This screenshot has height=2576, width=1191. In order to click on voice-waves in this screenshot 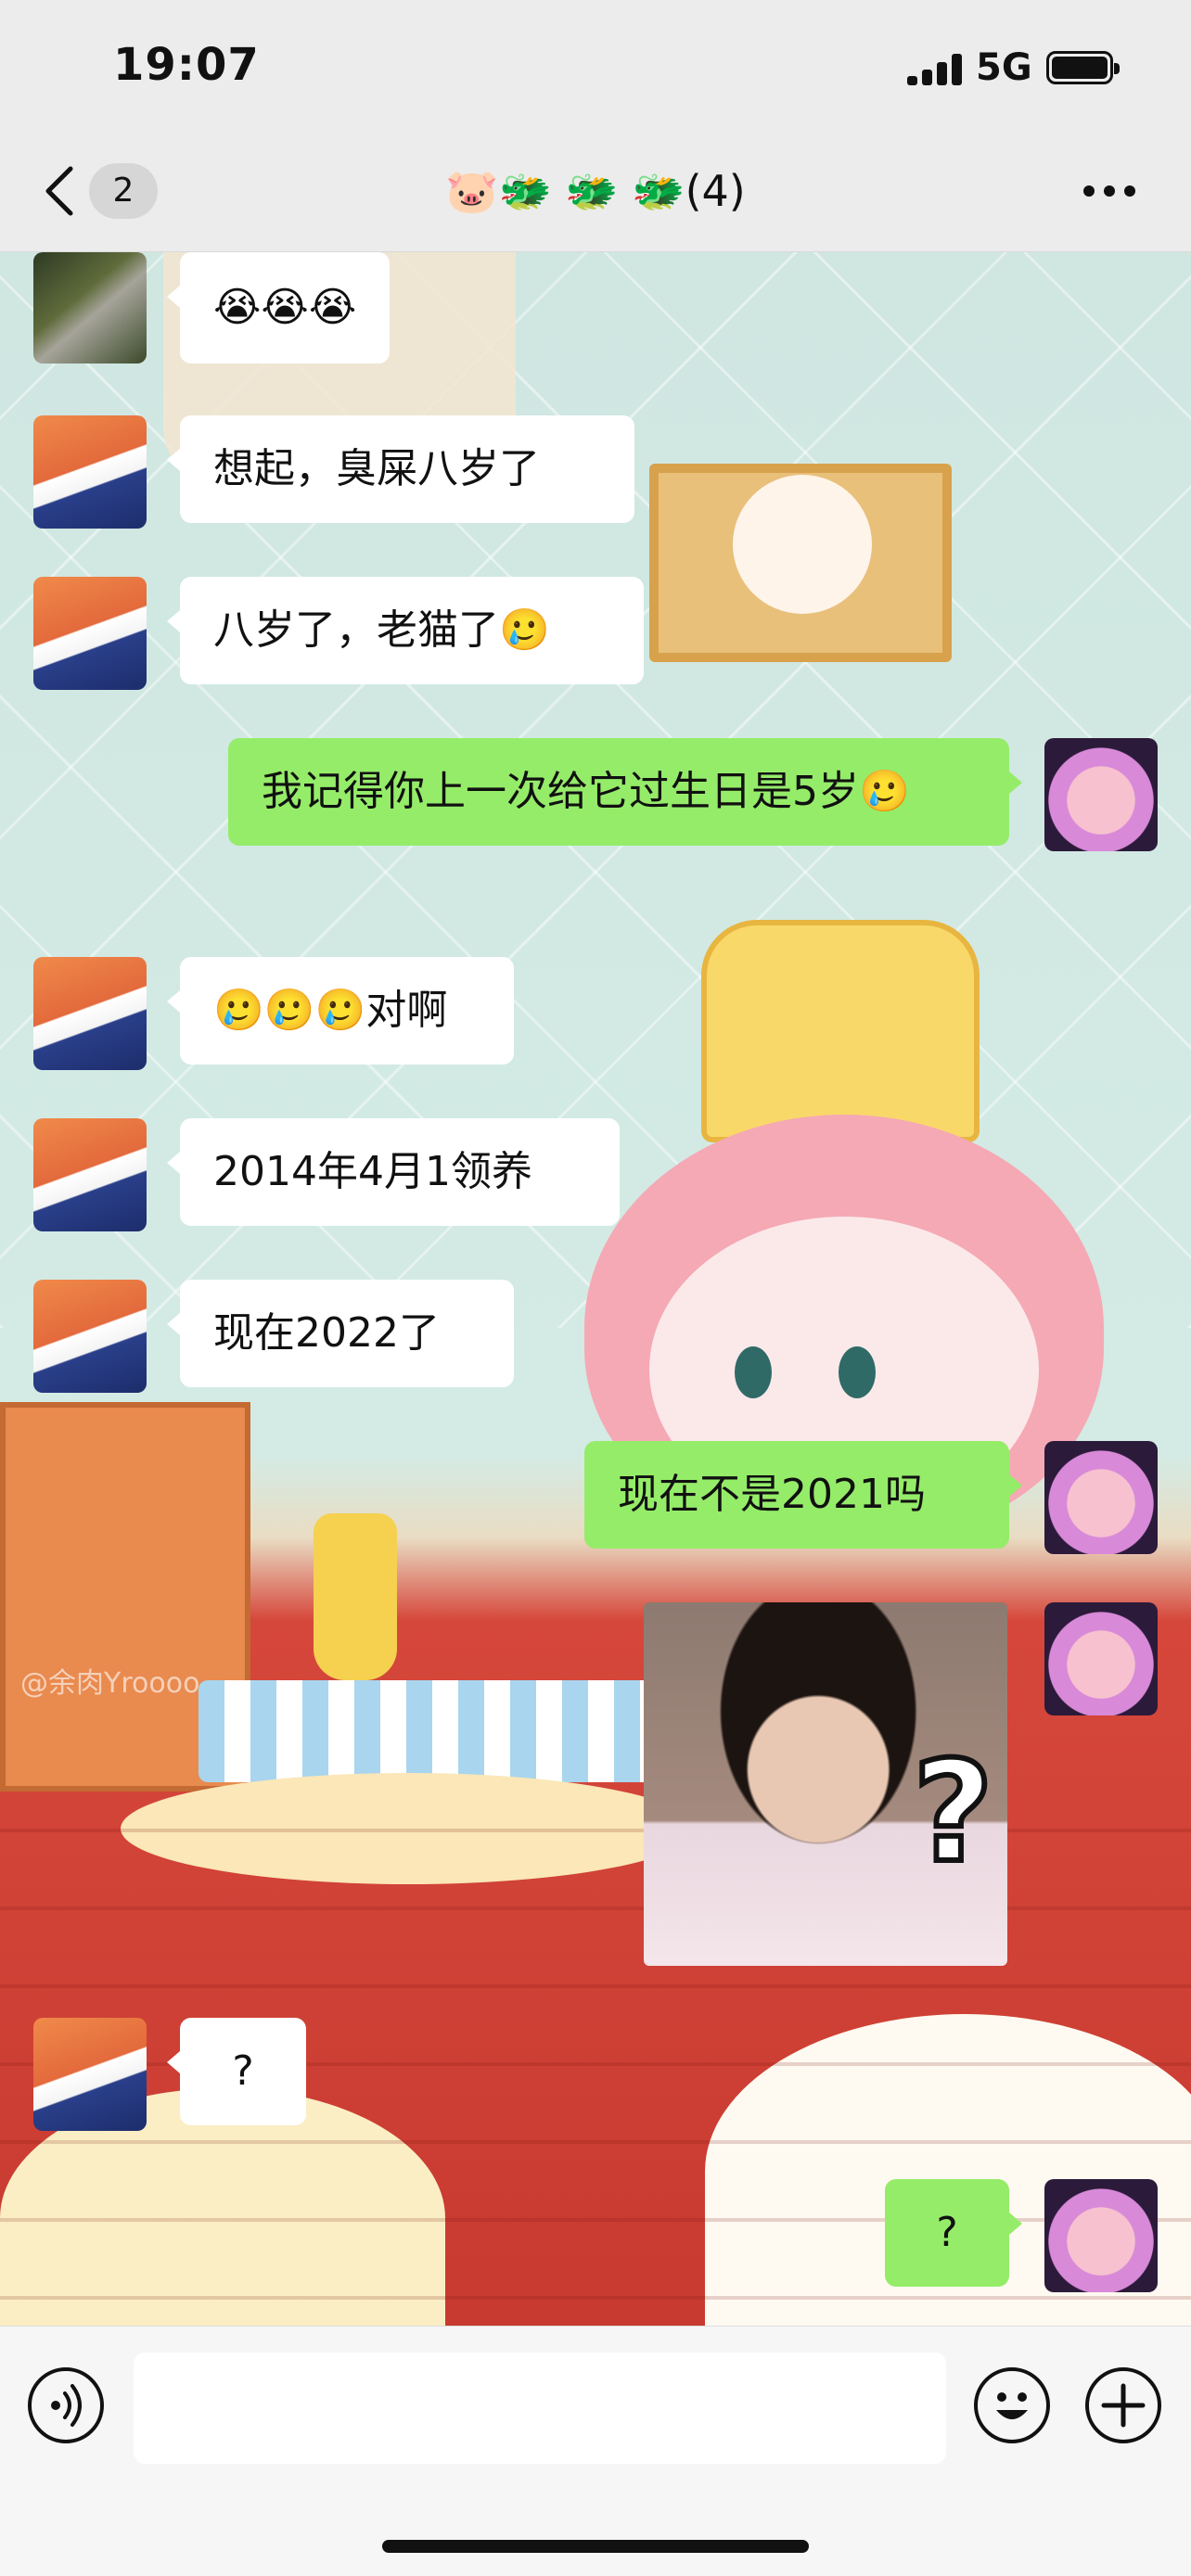, I will do `click(66, 2406)`.